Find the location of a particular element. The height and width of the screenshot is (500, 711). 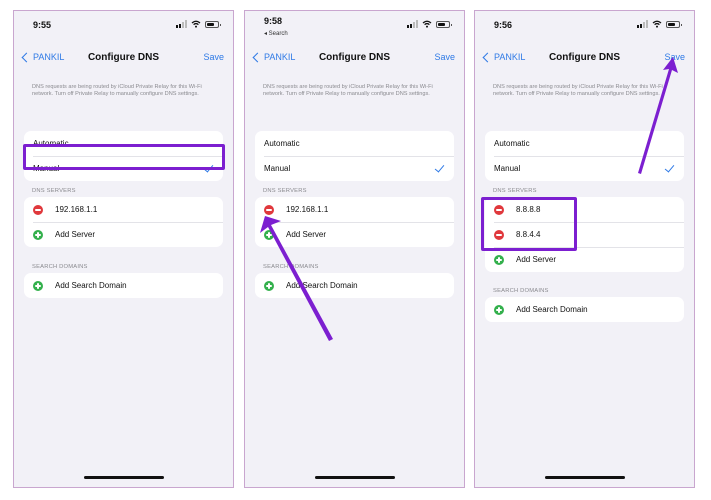

status-bar: 9:56 is located at coordinates (584, 26).